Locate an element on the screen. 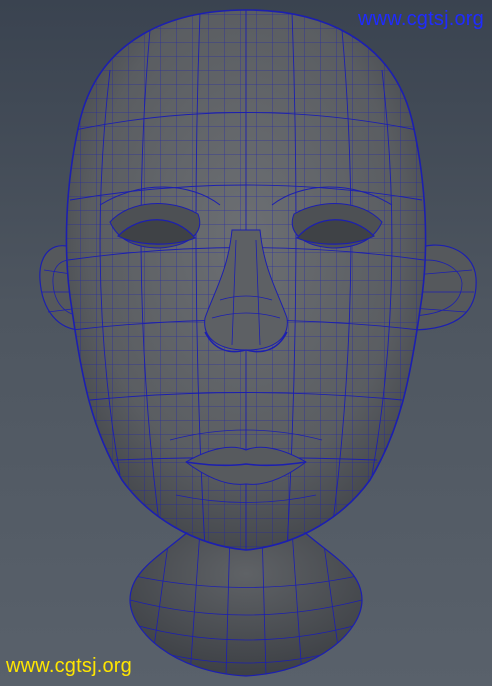 Image resolution: width=492 pixels, height=686 pixels. watermark-bottom: www.cgtsj.org is located at coordinates (69, 666).